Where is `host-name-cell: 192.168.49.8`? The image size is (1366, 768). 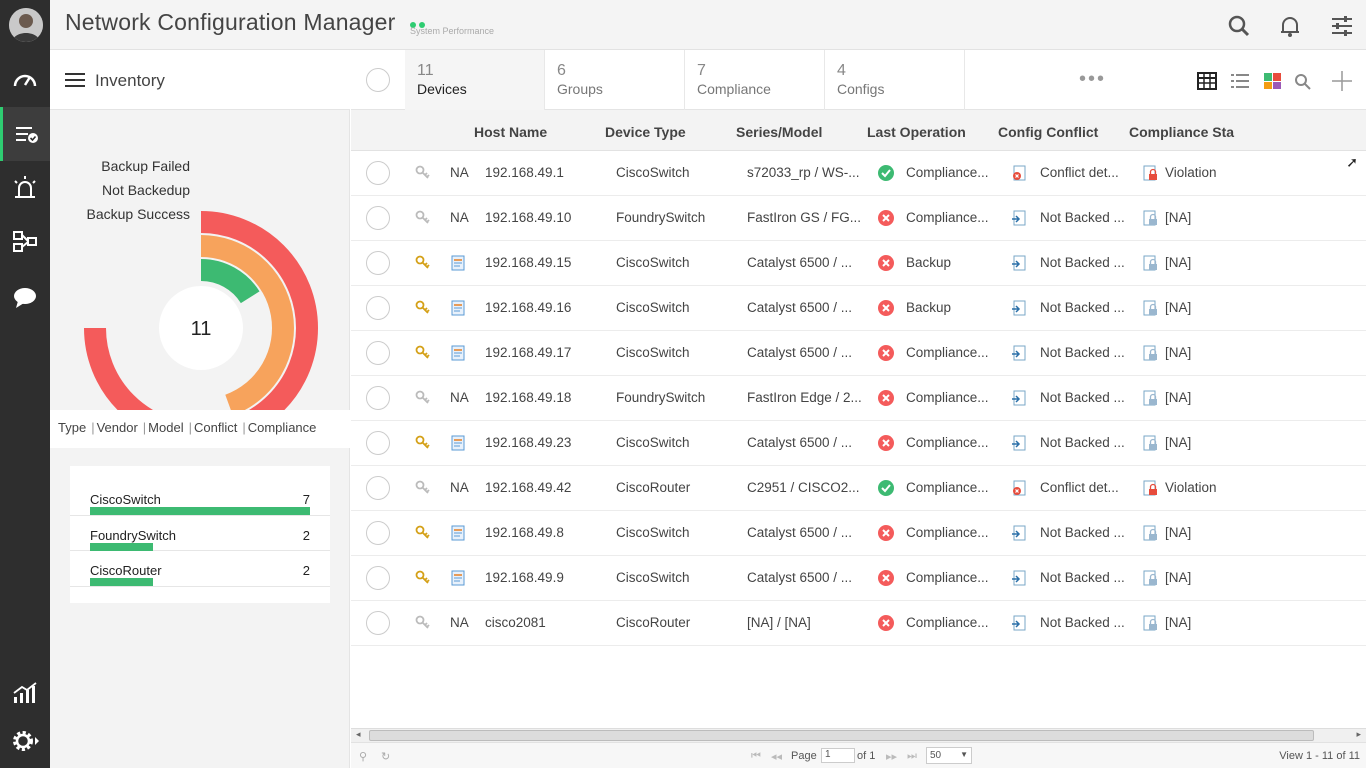
host-name-cell: 192.168.49.8 is located at coordinates (524, 532).